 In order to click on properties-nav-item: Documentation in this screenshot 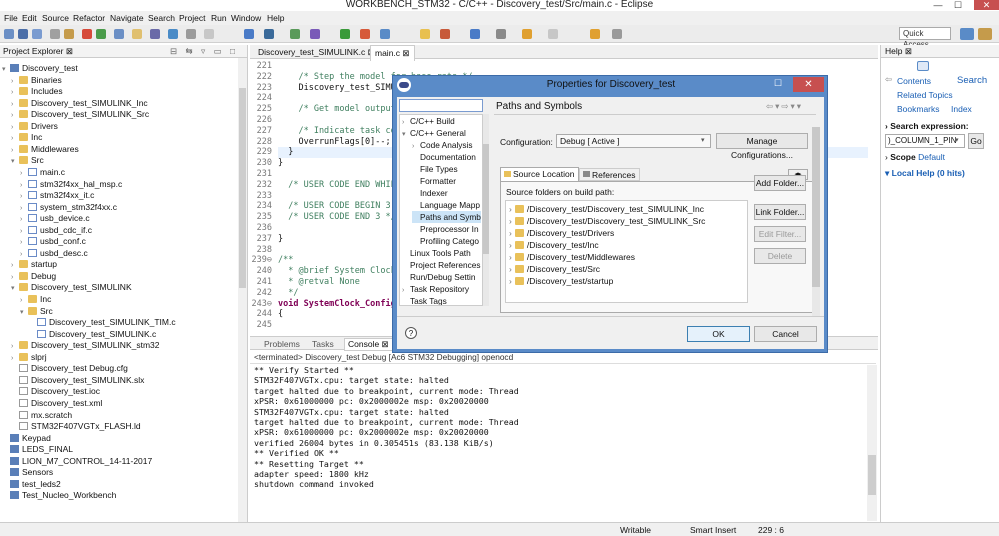, I will do `click(444, 157)`.